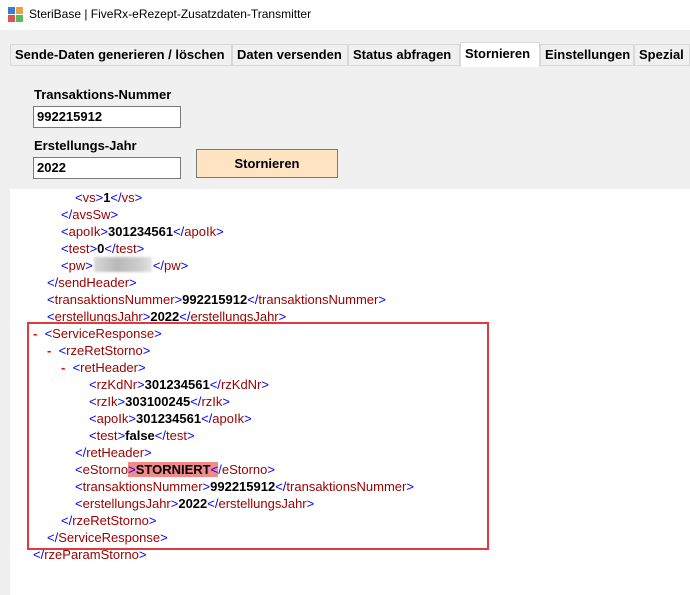 This screenshot has width=690, height=595. What do you see at coordinates (99, 350) in the screenshot?
I see `xml-line-rzeretstorno-open: - <rzeRetStorno>` at bounding box center [99, 350].